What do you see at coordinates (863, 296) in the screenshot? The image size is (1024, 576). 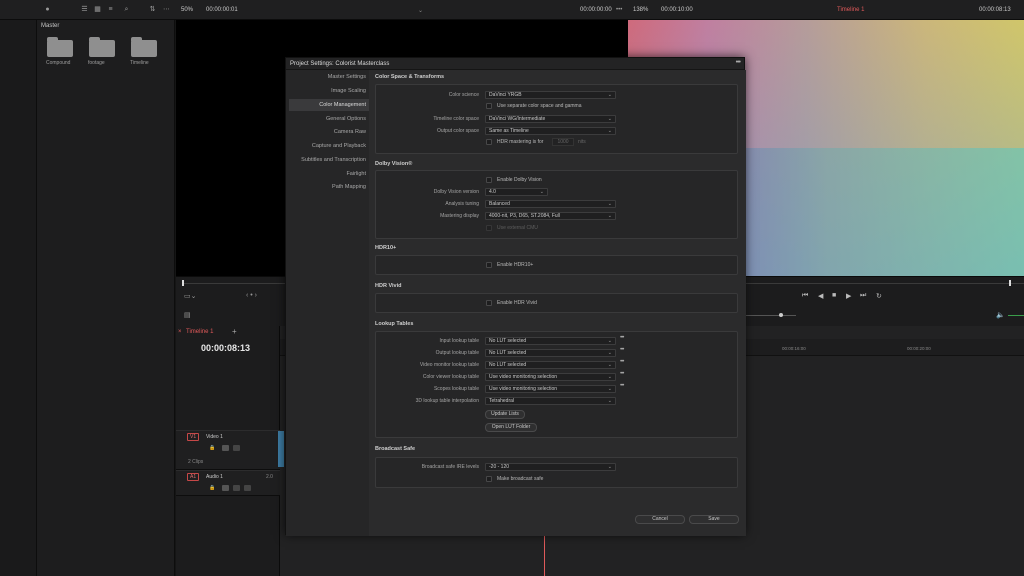 I see `skip-forward-icon: ⏭` at bounding box center [863, 296].